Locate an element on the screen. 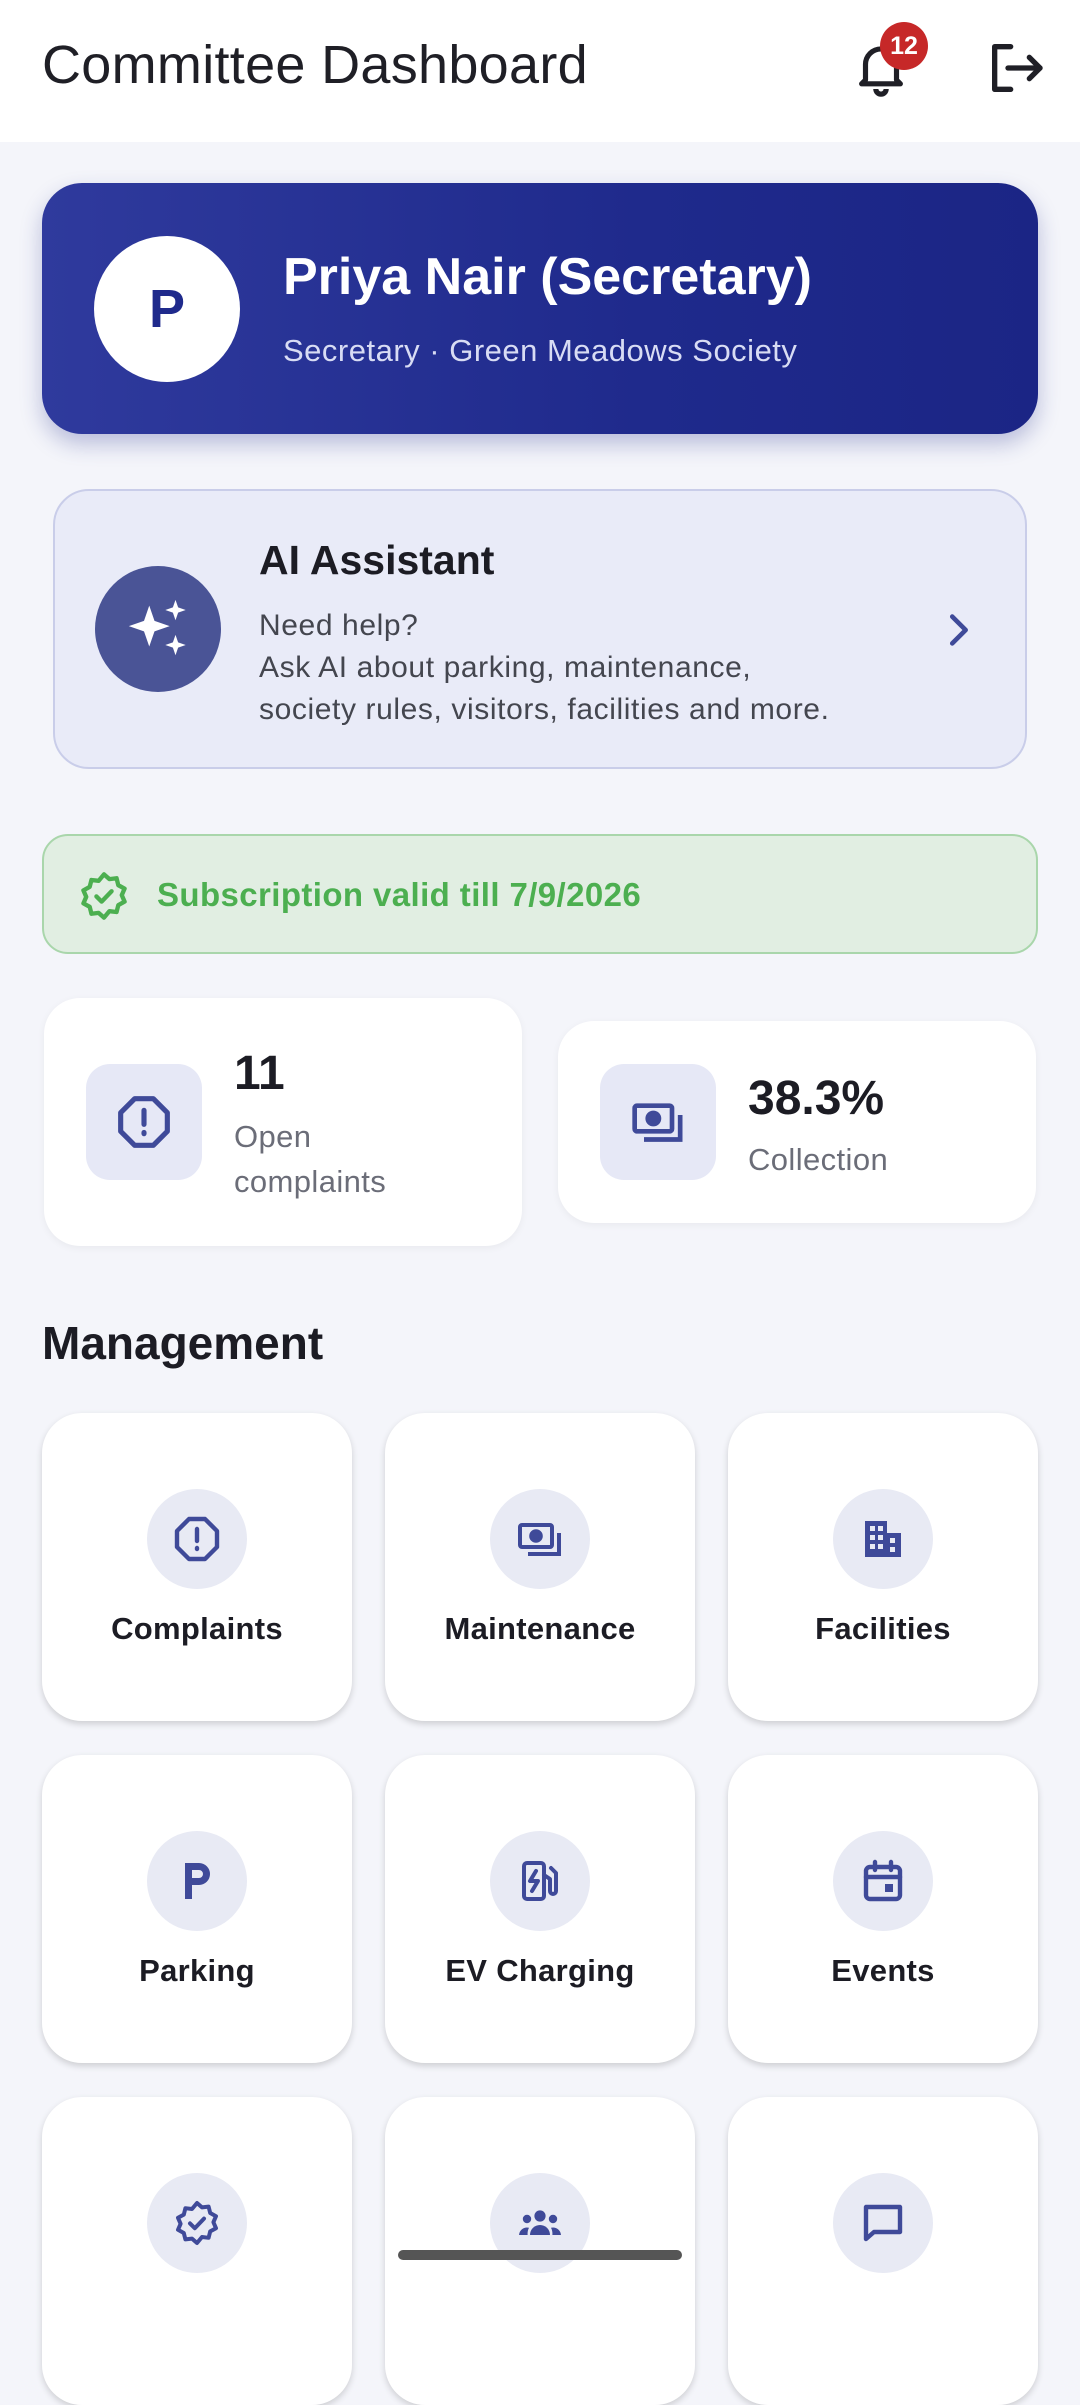 Image resolution: width=1080 pixels, height=2405 pixels. collection-stat-card: 38.3% Collection is located at coordinates (797, 1122).